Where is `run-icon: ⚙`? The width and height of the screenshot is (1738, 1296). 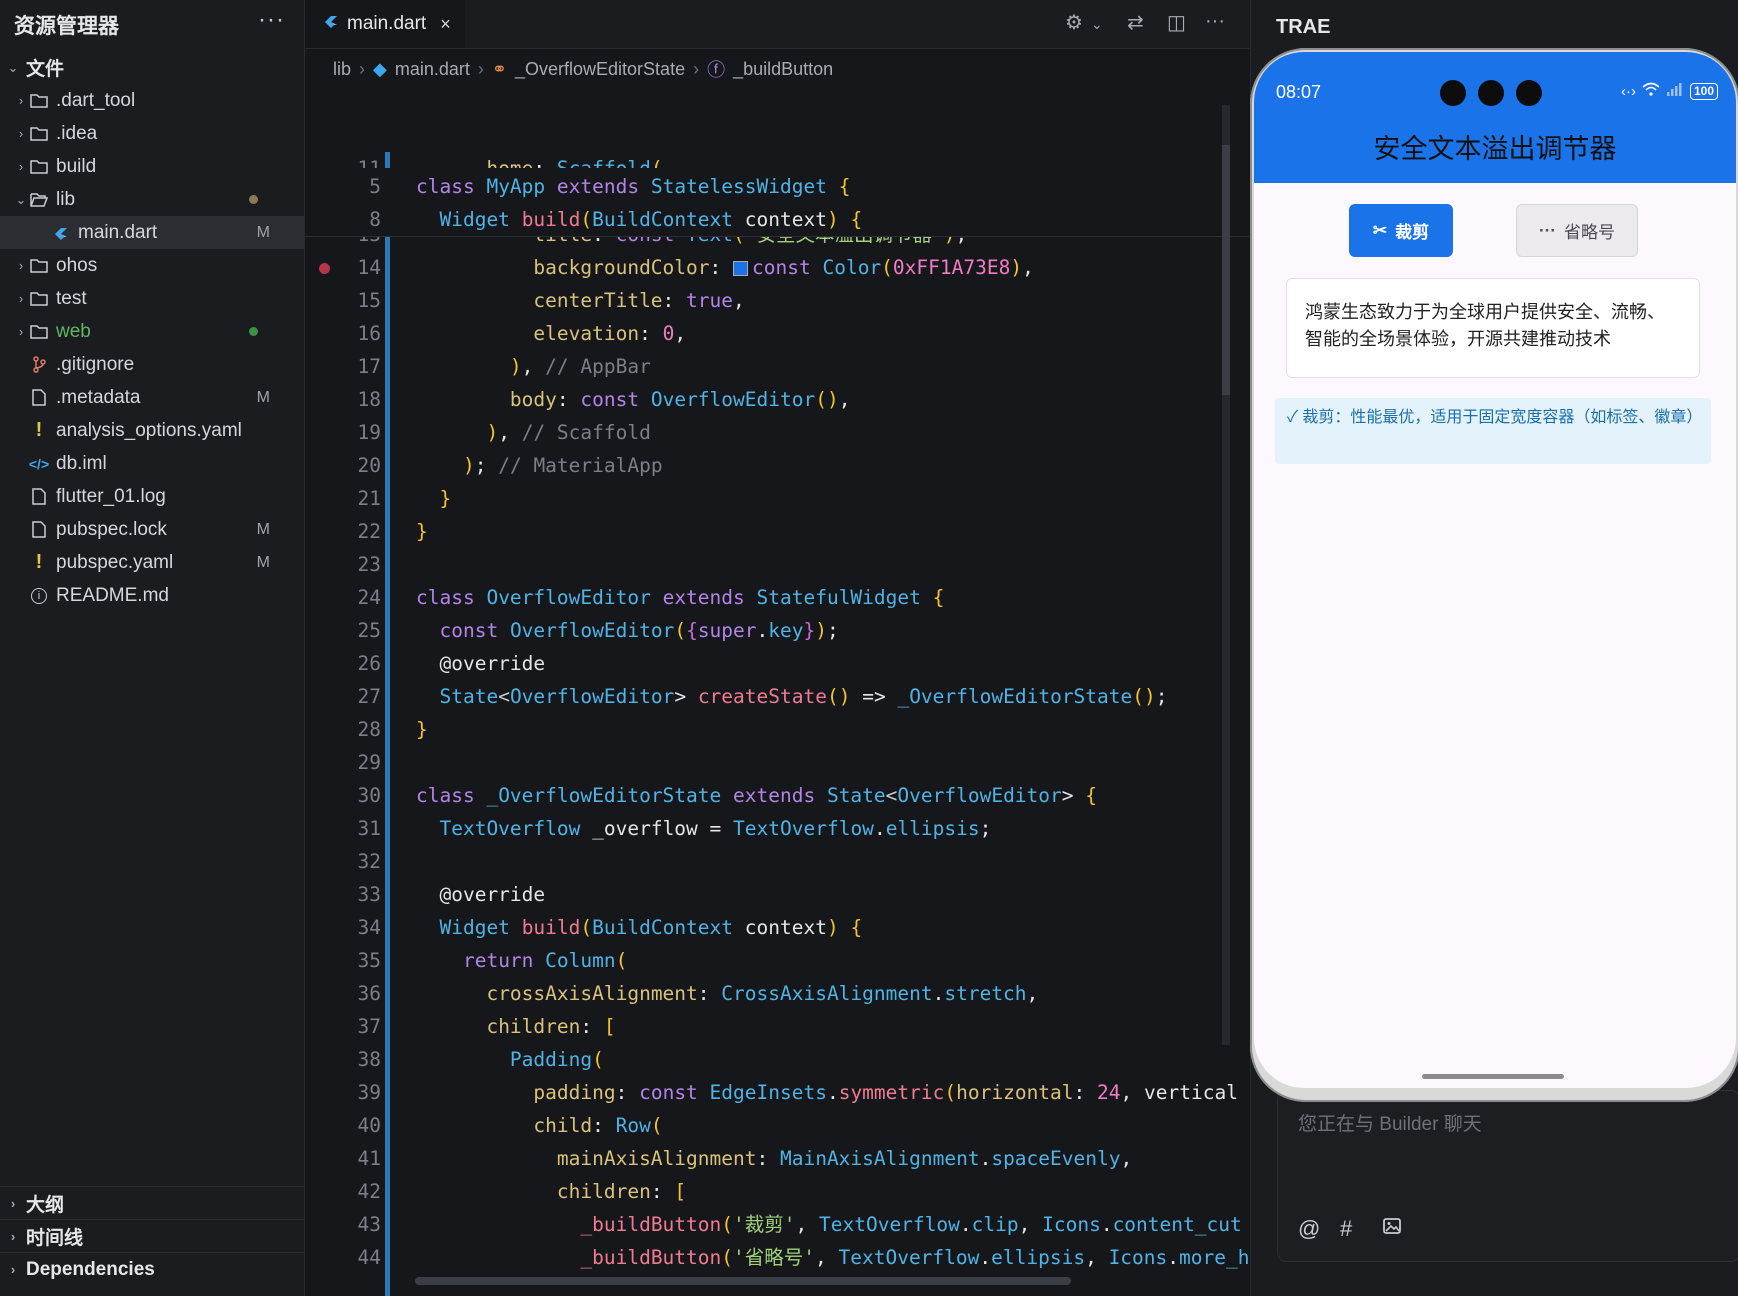
run-icon: ⚙ is located at coordinates (1074, 22).